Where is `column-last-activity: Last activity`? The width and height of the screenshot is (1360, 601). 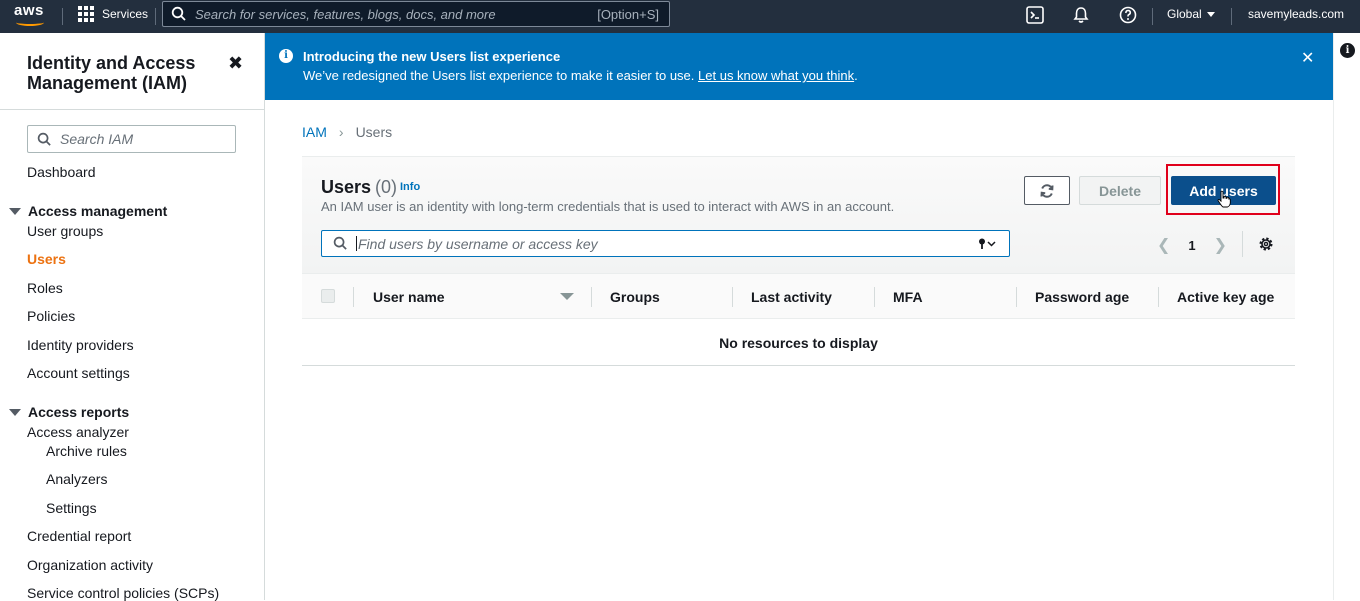 column-last-activity: Last activity is located at coordinates (791, 297).